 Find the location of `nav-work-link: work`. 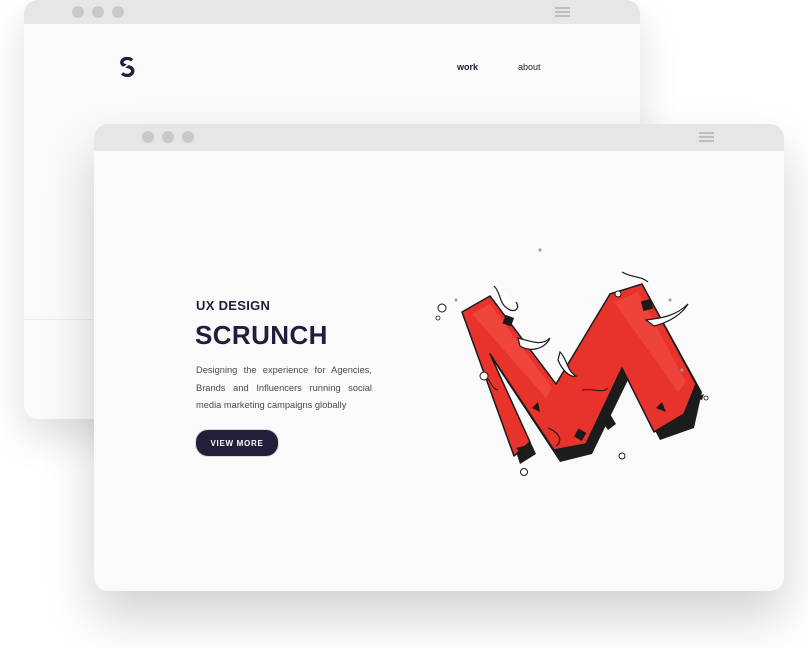

nav-work-link: work is located at coordinates (467, 67).